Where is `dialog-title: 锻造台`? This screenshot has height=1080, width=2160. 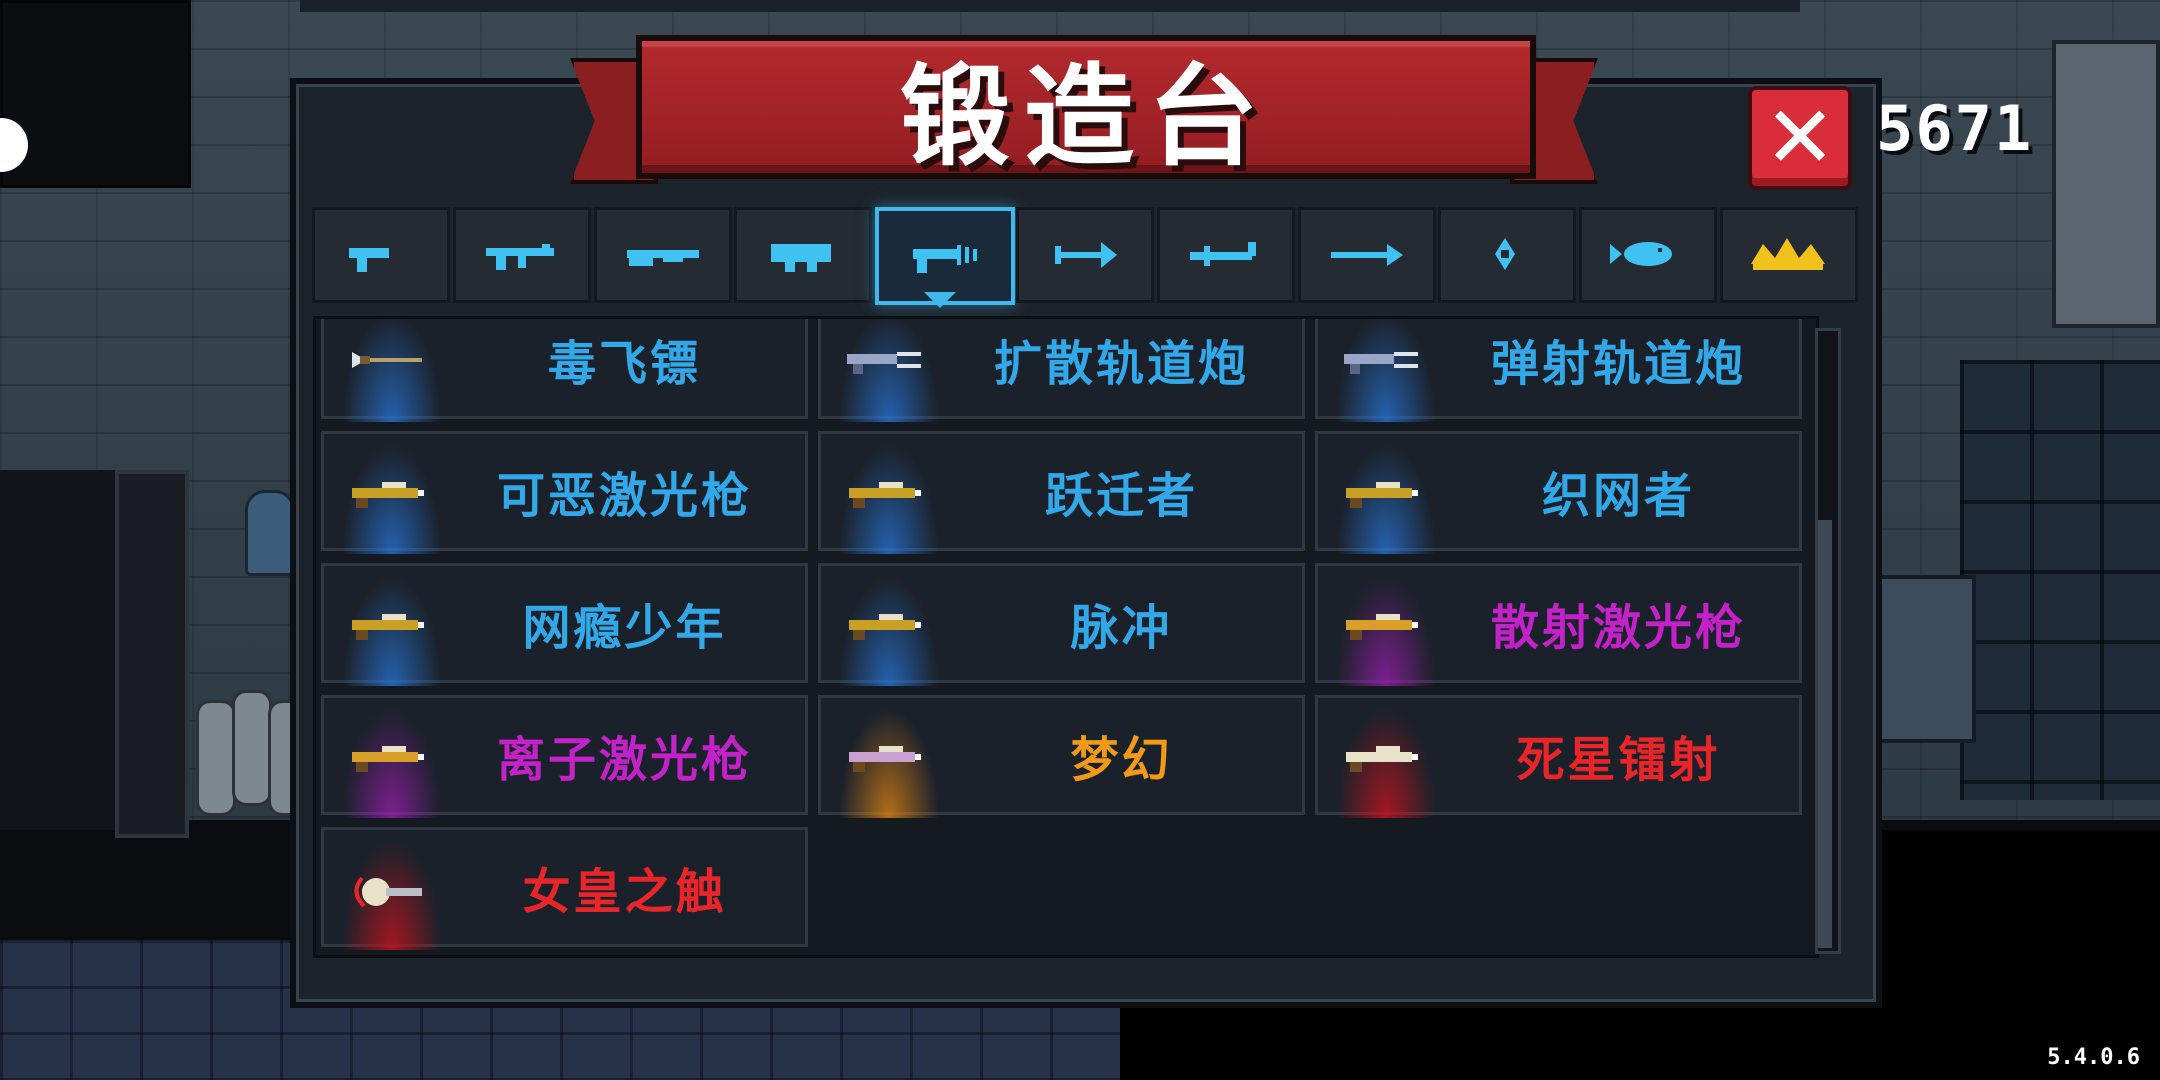
dialog-title: 锻造台 is located at coordinates (1086, 117).